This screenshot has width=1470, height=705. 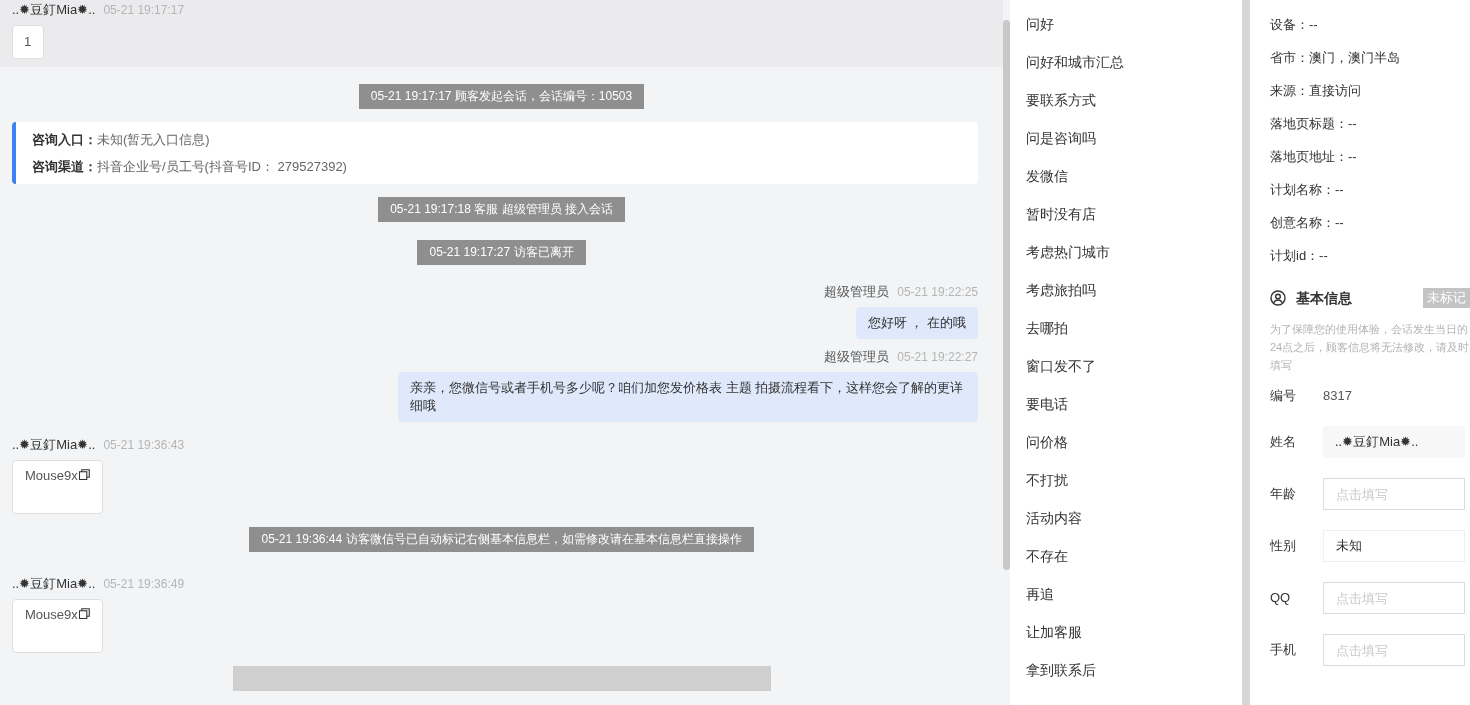 I want to click on quick-reply-item: 问好和城市汇总, so click(x=1075, y=70).